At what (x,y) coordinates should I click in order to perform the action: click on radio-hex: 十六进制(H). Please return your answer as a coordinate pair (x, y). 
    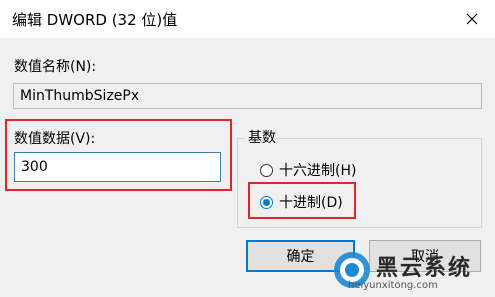
    Looking at the image, I should click on (308, 170).